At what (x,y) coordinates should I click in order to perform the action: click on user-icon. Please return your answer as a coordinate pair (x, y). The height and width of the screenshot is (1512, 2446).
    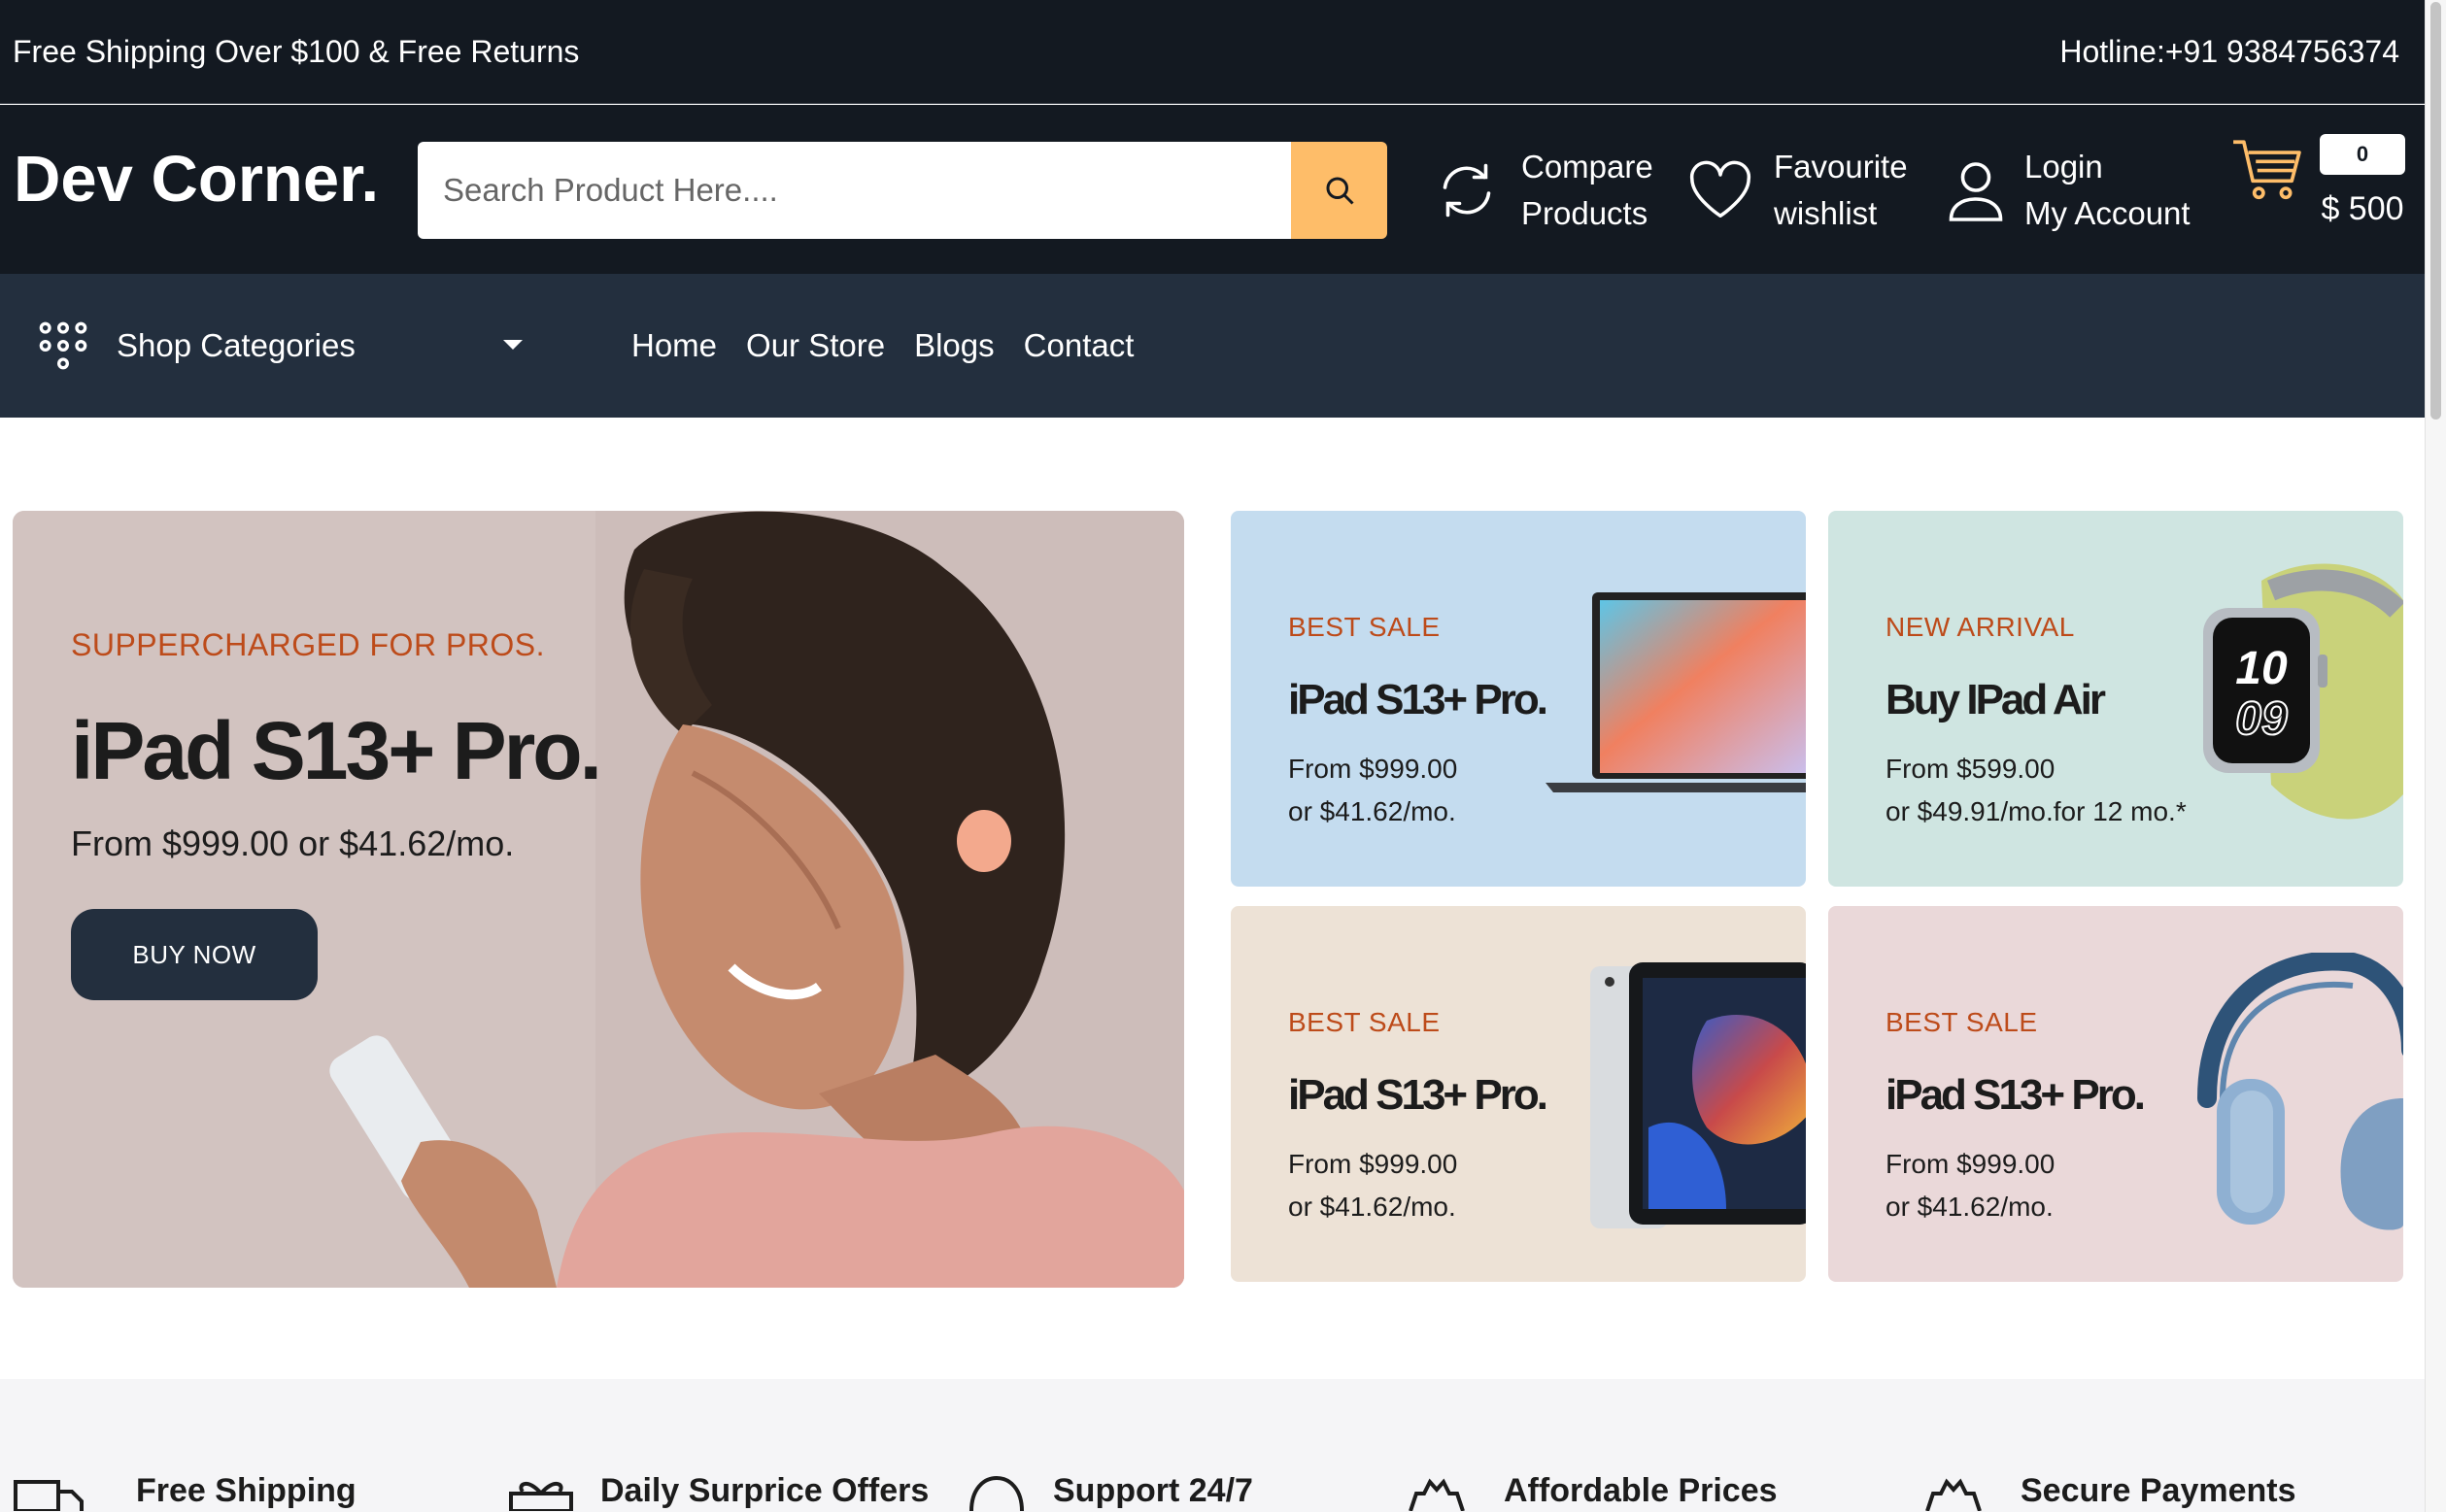
    Looking at the image, I should click on (1976, 191).